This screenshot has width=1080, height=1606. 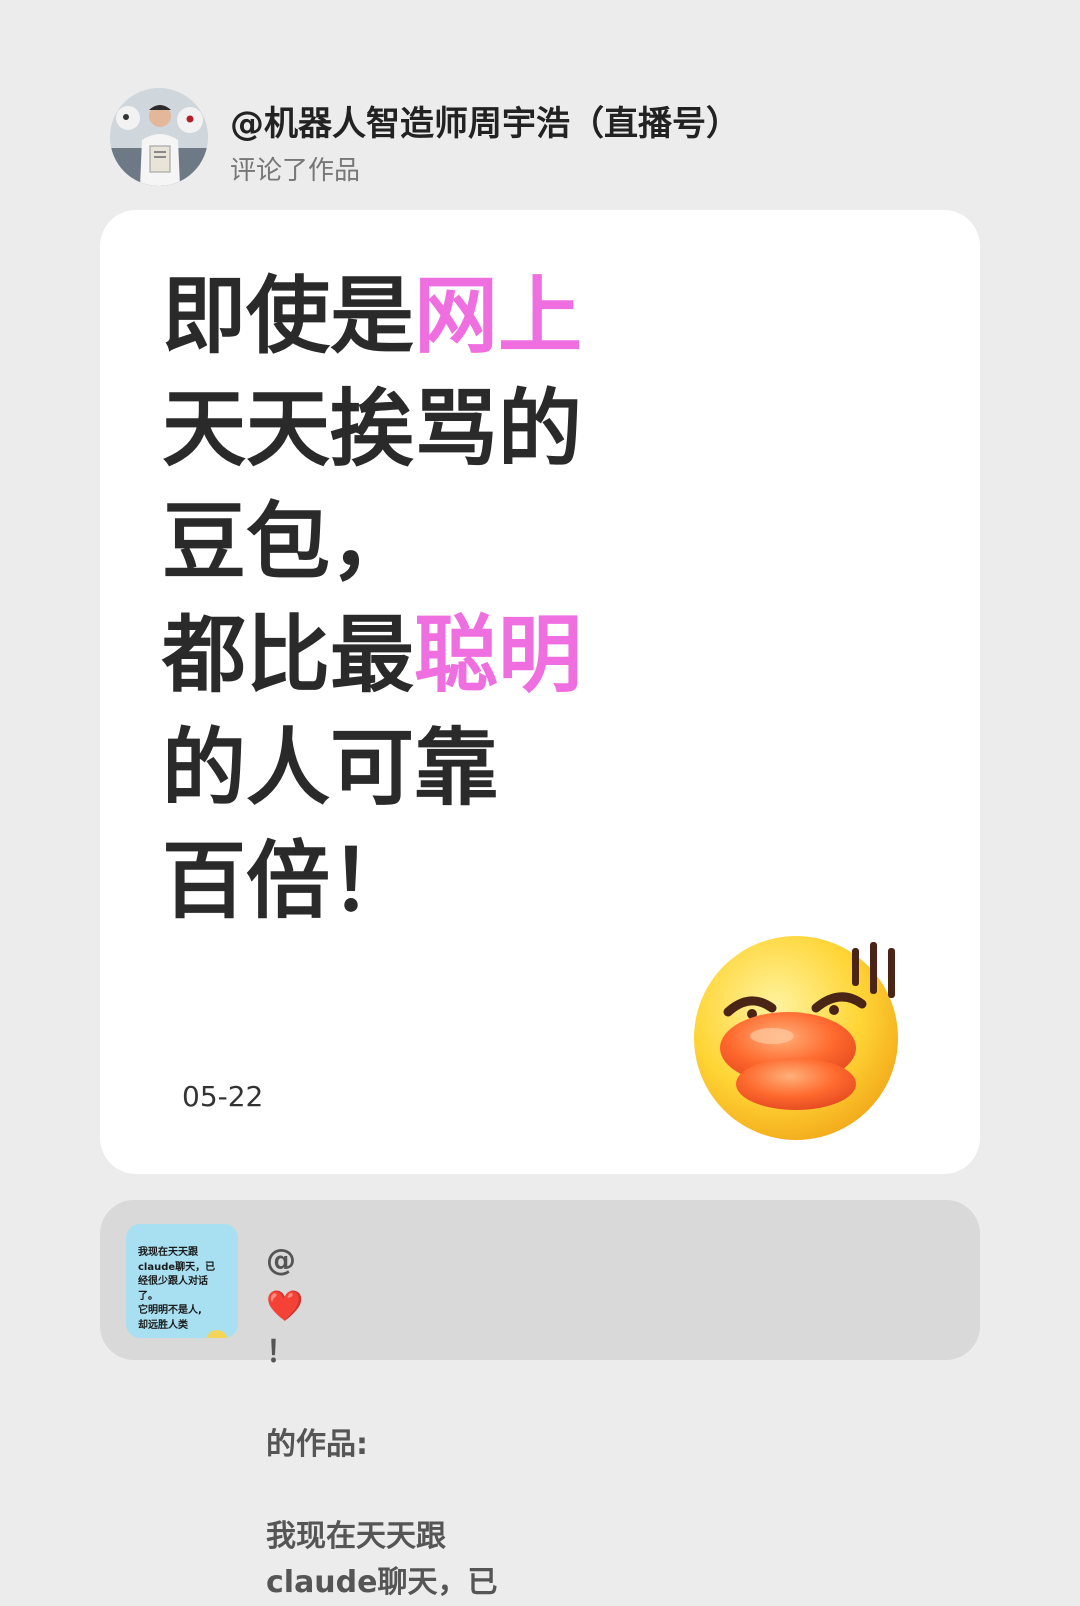 What do you see at coordinates (330, 768) in the screenshot?
I see `comment-segment: 的人可靠` at bounding box center [330, 768].